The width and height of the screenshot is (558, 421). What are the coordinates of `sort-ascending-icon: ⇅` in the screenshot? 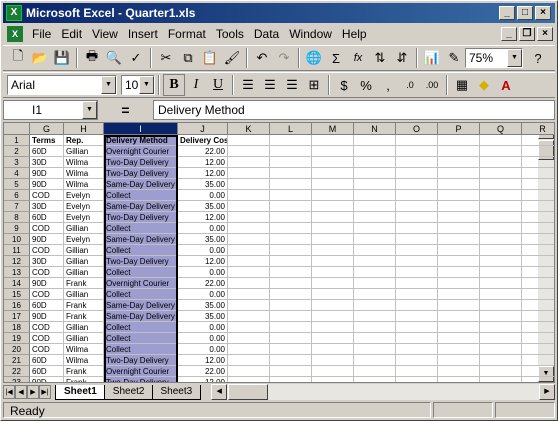 It's located at (380, 58).